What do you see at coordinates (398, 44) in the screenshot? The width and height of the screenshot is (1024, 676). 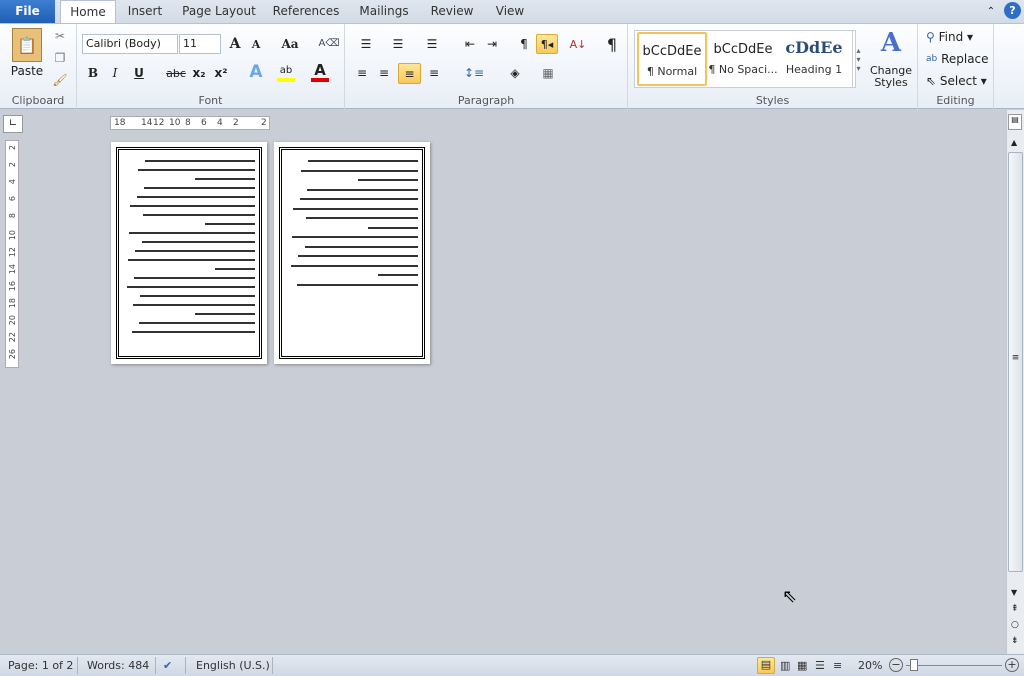 I see `numbering-icon: ☰` at bounding box center [398, 44].